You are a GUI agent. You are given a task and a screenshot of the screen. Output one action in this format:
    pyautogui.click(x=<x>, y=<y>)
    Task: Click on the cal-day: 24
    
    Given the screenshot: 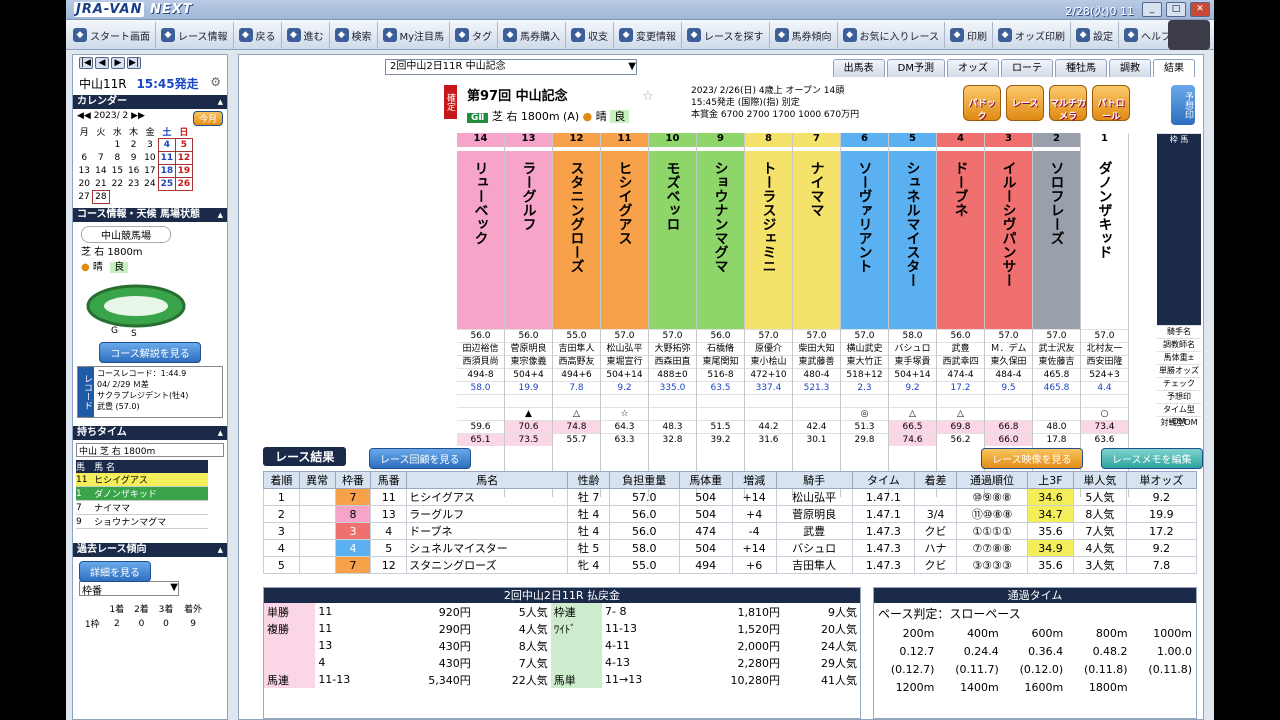 What is the action you would take?
    pyautogui.click(x=150, y=184)
    